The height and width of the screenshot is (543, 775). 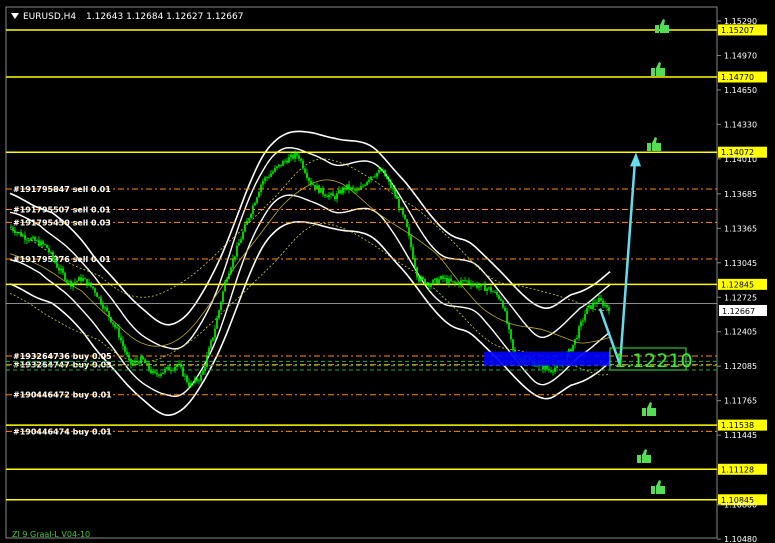 What do you see at coordinates (62, 365) in the screenshot?
I see `order-label: #193264747 buy 0.03` at bounding box center [62, 365].